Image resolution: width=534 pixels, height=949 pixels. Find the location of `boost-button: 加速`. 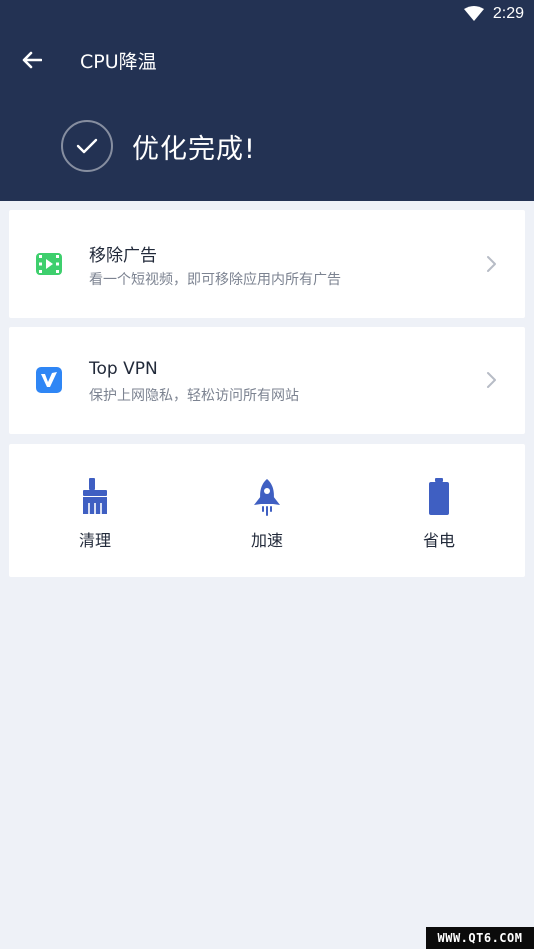

boost-button: 加速 is located at coordinates (267, 510).